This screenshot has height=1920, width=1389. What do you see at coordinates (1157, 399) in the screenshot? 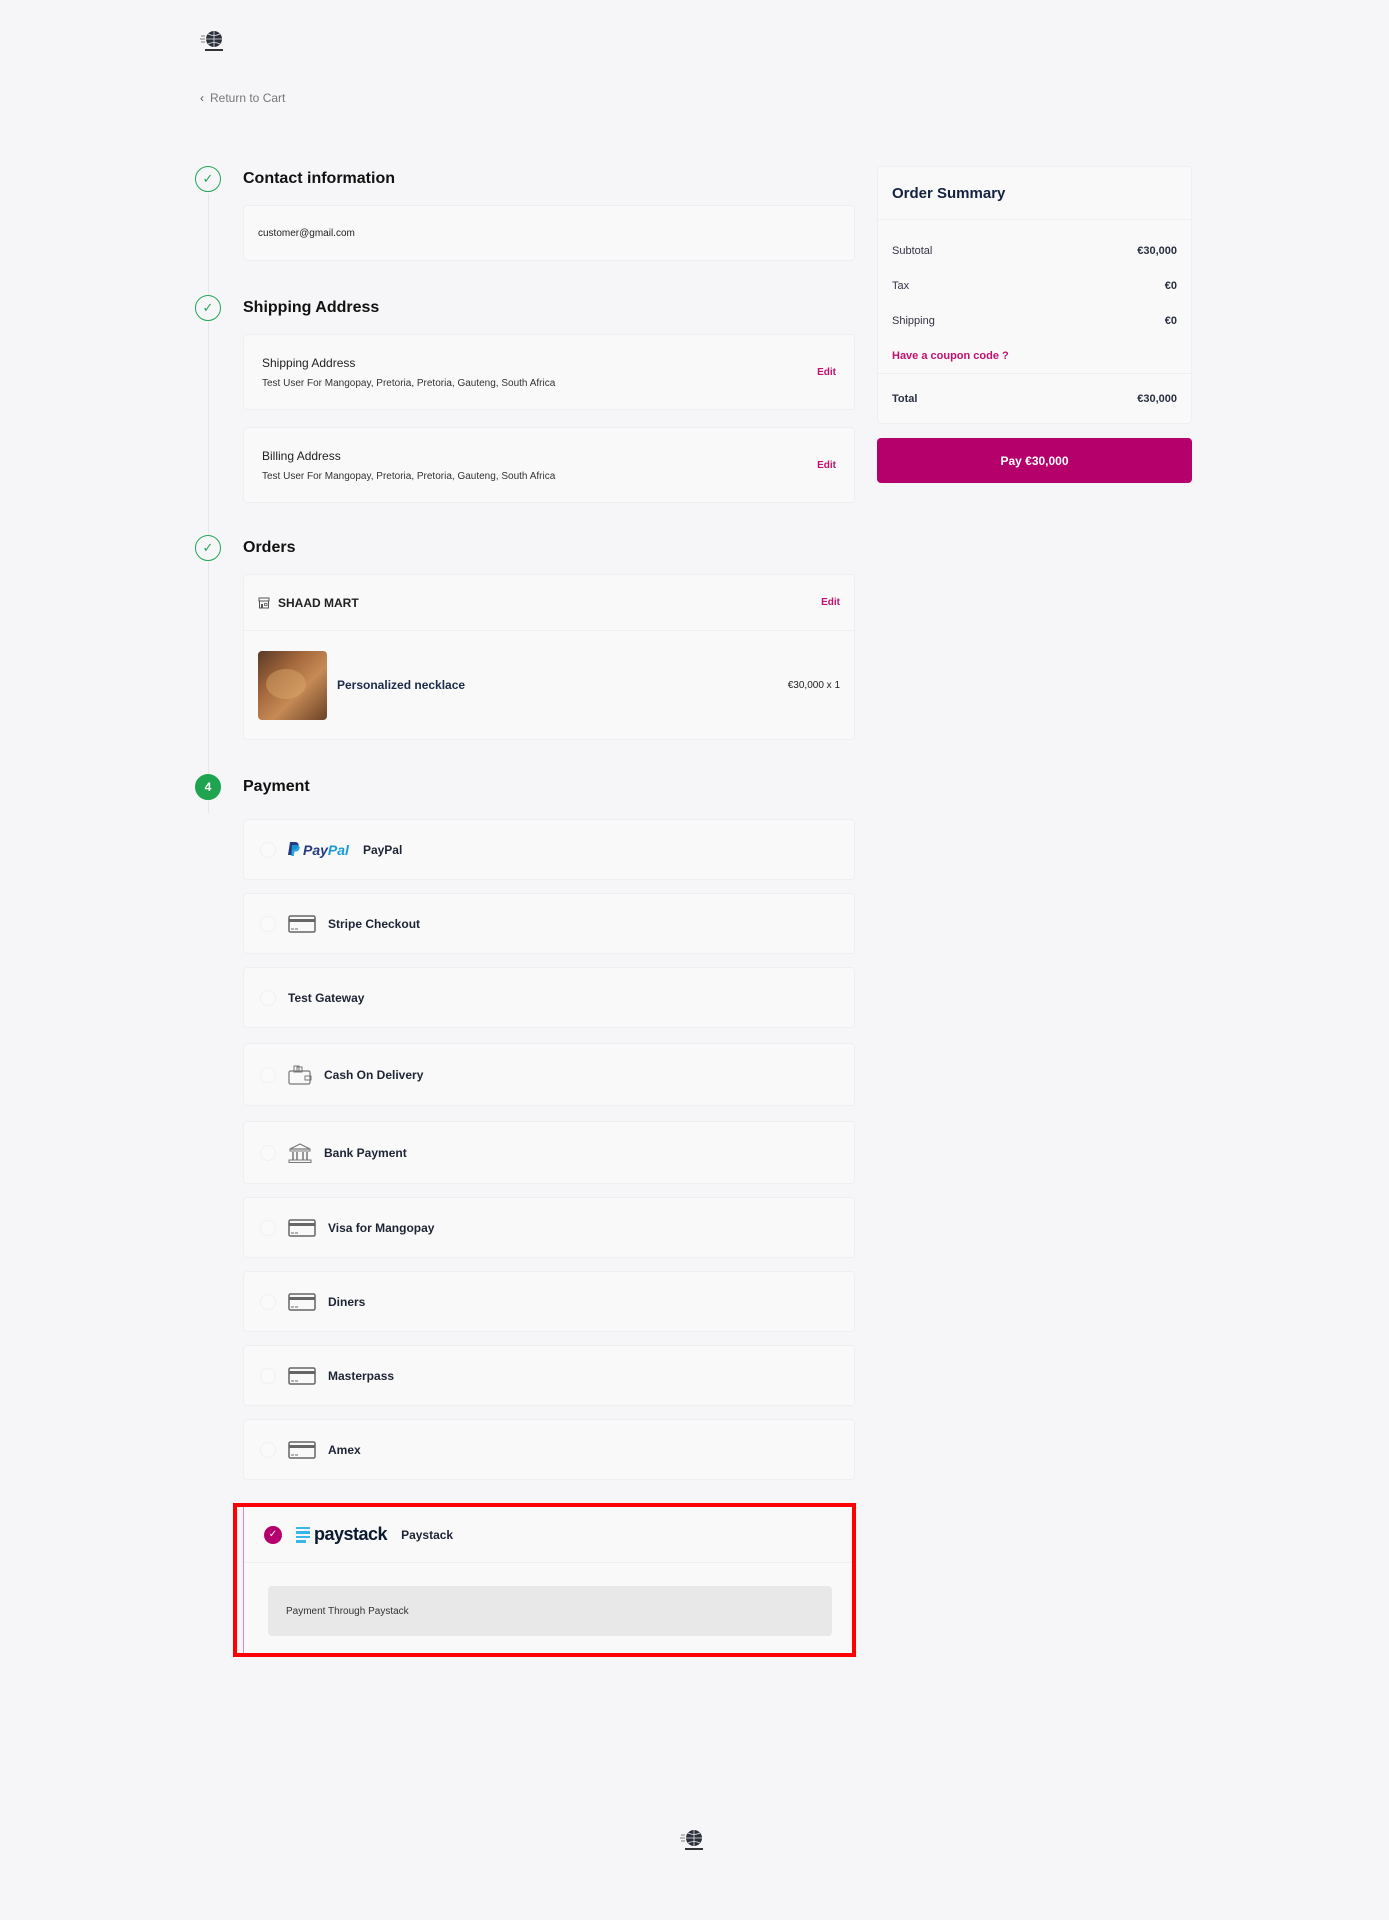
I see `total-value: €30,000` at bounding box center [1157, 399].